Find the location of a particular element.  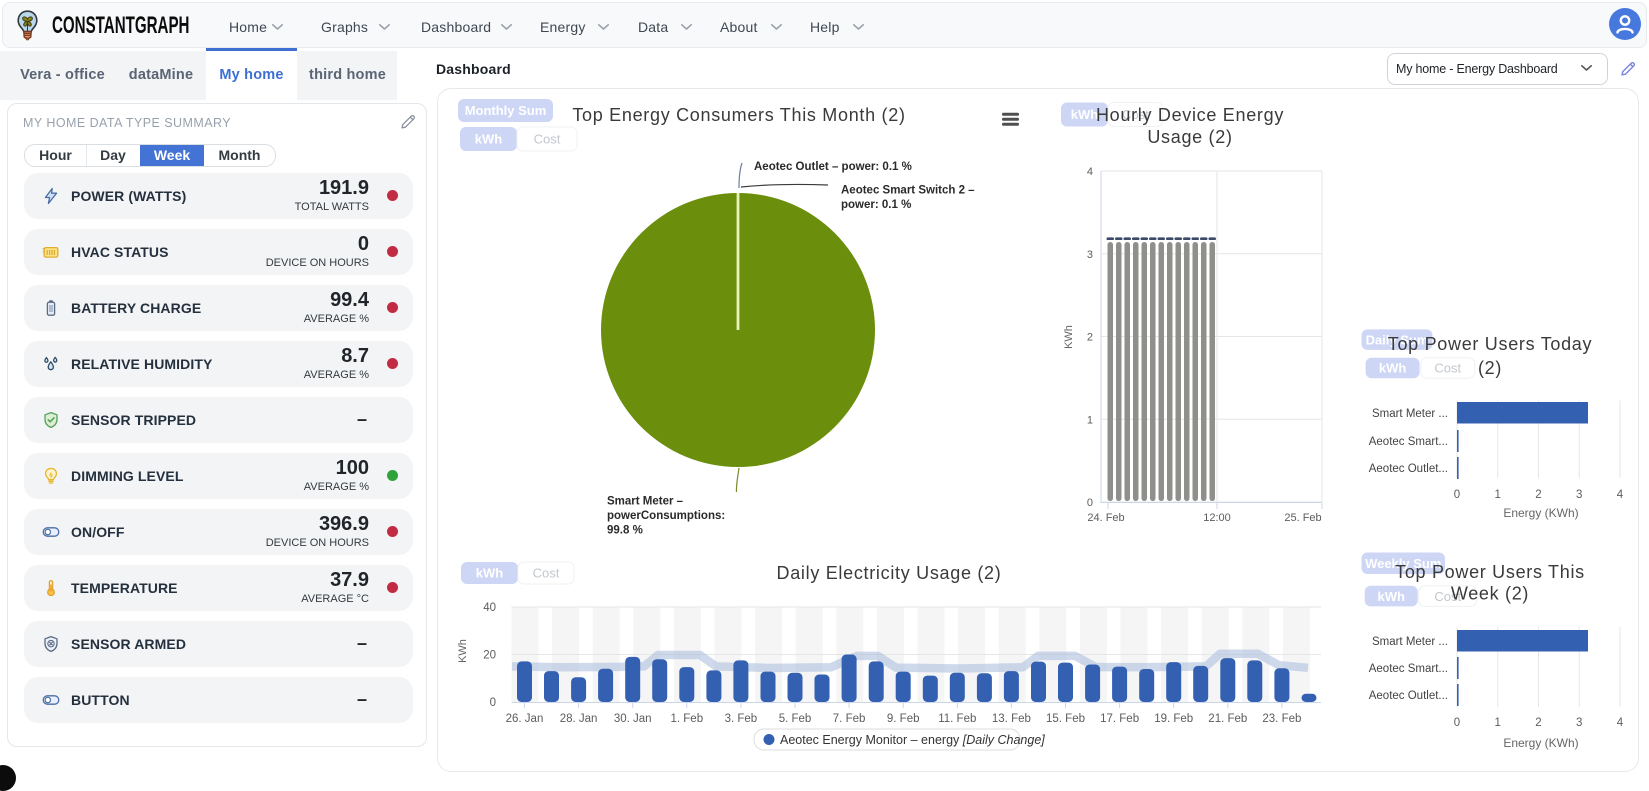

svg-text: 1. Feb is located at coordinates (686, 719).